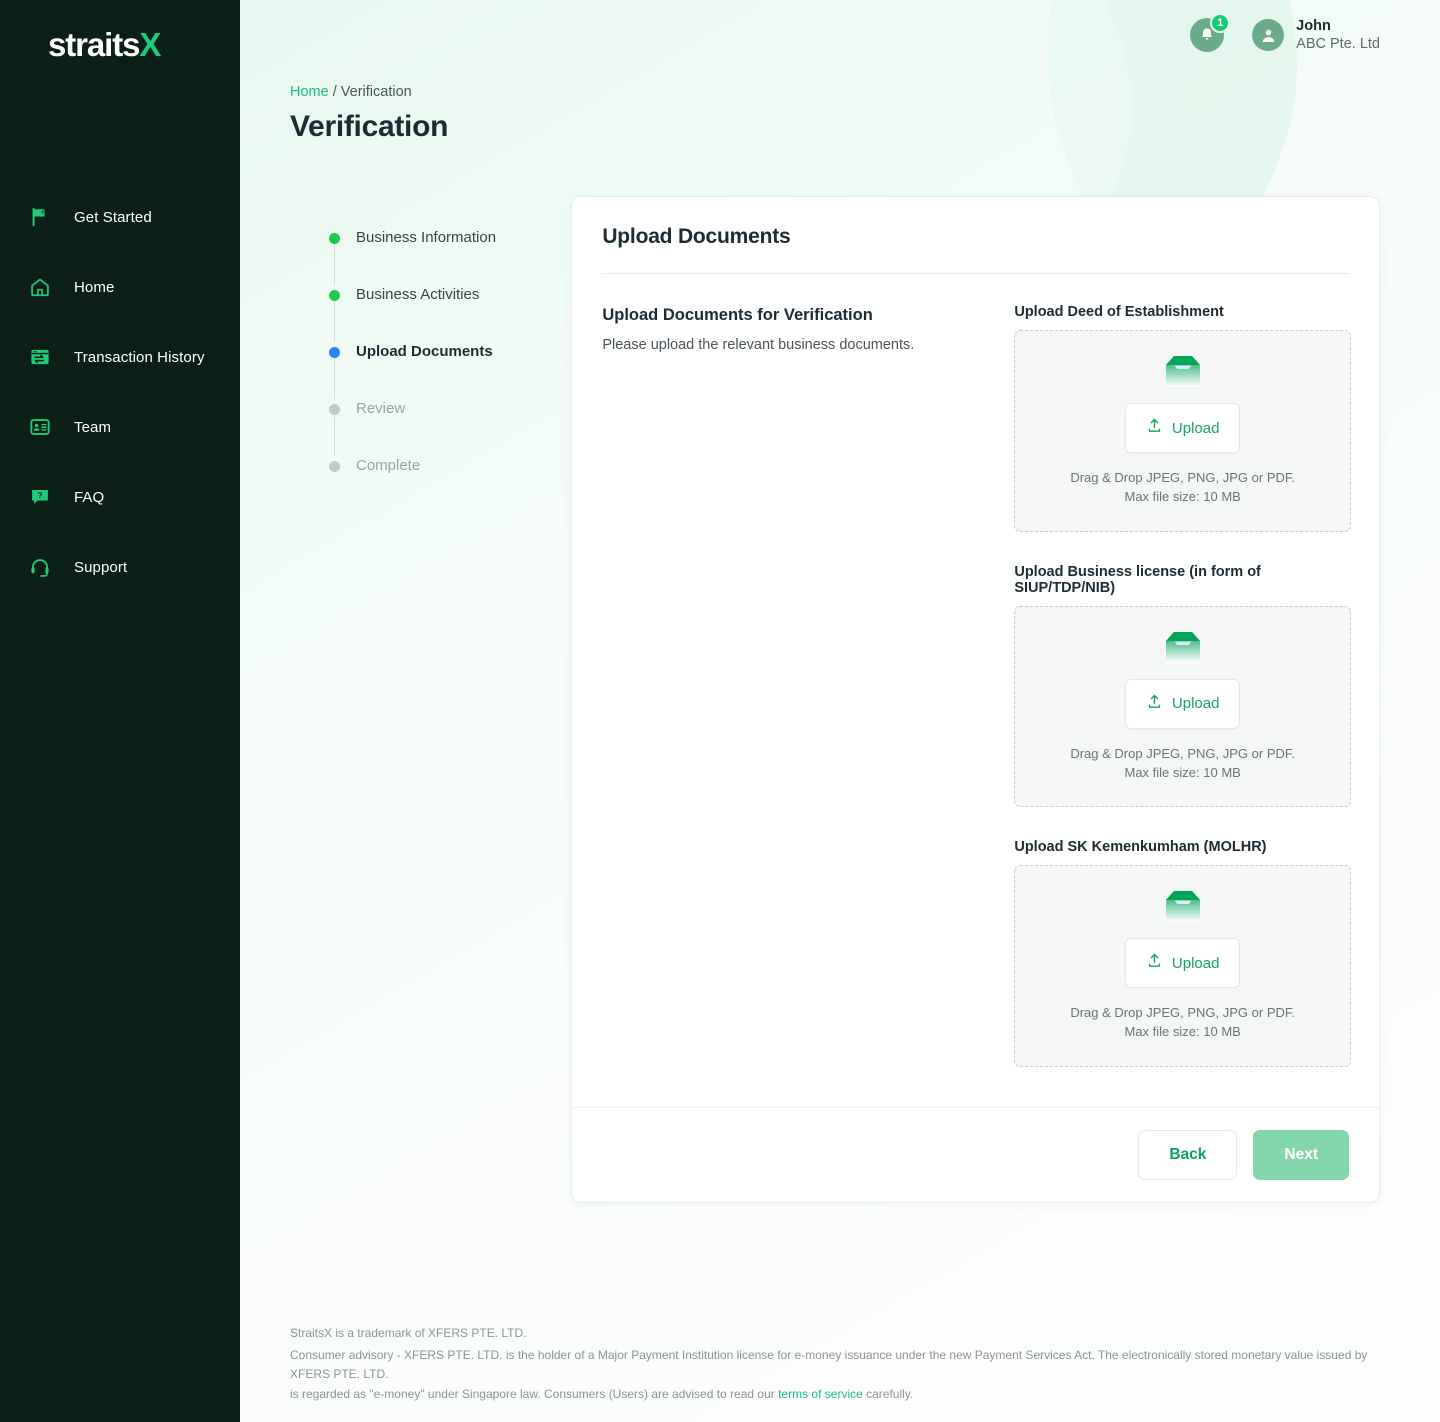 The width and height of the screenshot is (1440, 1422). What do you see at coordinates (101, 567) in the screenshot?
I see `sidebar-item-label: Support` at bounding box center [101, 567].